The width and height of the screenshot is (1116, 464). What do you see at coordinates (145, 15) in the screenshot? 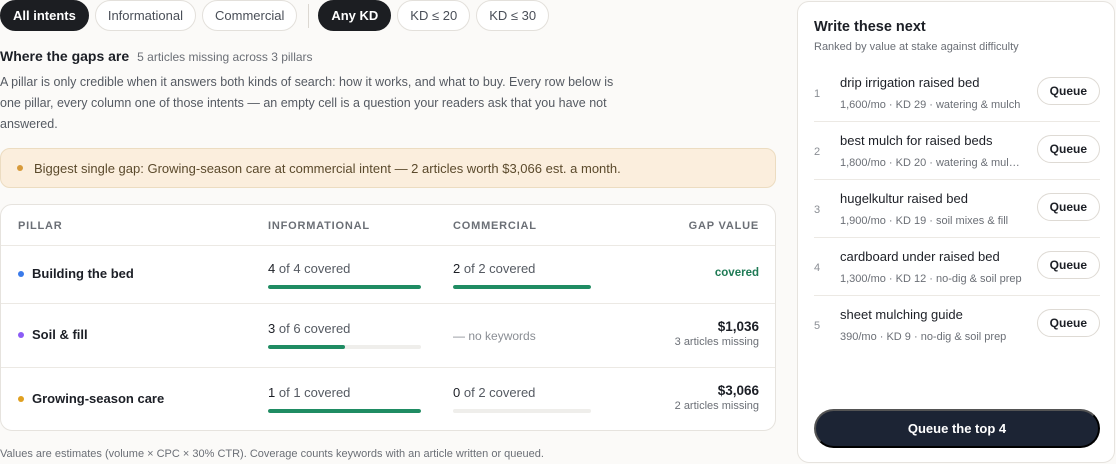
I see `filter-informational: Informational` at bounding box center [145, 15].